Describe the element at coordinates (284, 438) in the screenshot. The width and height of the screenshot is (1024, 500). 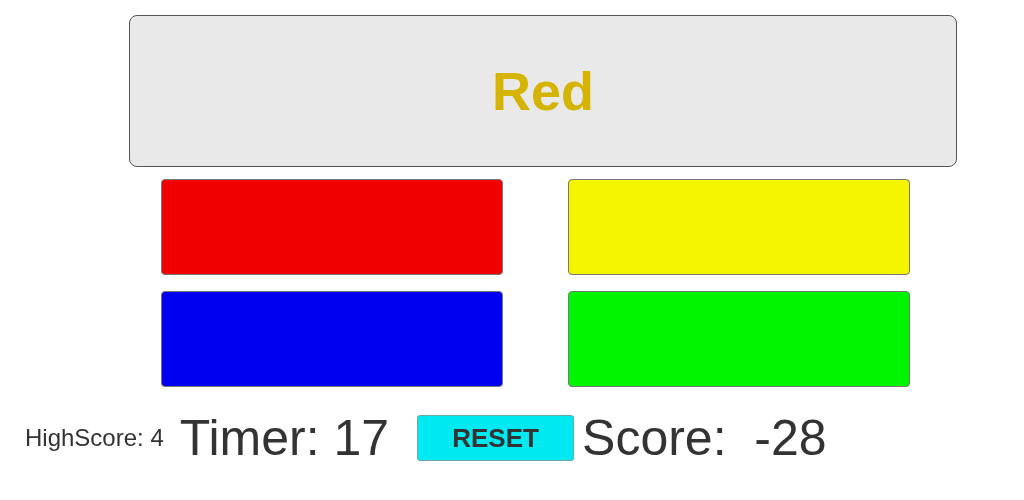
I see `timer: Timer: 17` at that location.